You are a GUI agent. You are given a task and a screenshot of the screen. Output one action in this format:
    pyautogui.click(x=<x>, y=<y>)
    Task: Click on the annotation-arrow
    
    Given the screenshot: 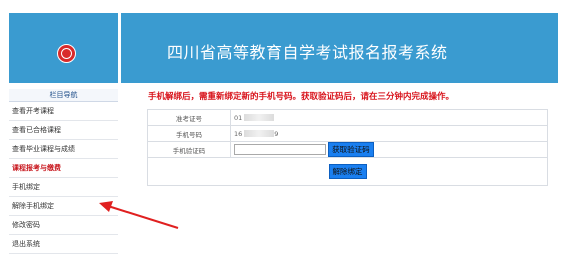 What is the action you would take?
    pyautogui.click(x=139, y=215)
    